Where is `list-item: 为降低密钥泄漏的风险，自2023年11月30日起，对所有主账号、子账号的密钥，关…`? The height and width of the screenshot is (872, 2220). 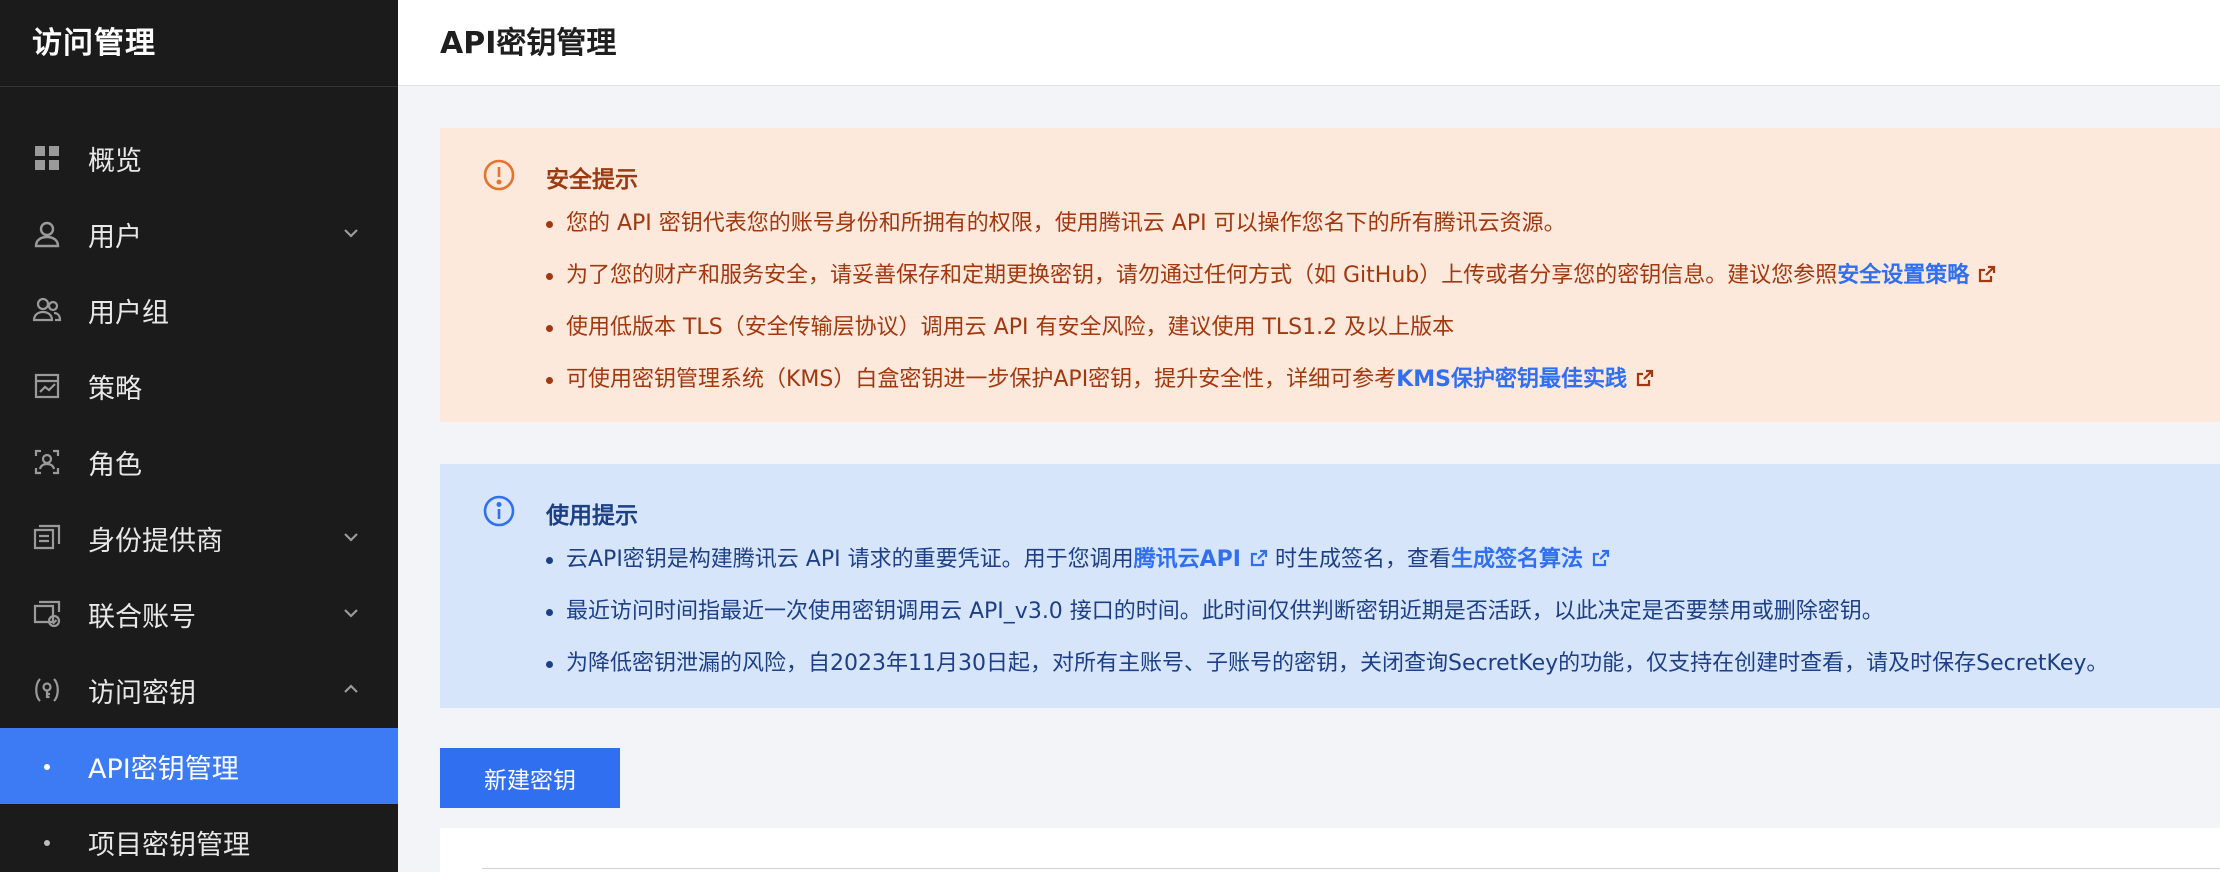
list-item: 为降低密钥泄漏的风险，自2023年11月30日起，对所有主账号、子账号的密钥，关… is located at coordinates (1327, 664).